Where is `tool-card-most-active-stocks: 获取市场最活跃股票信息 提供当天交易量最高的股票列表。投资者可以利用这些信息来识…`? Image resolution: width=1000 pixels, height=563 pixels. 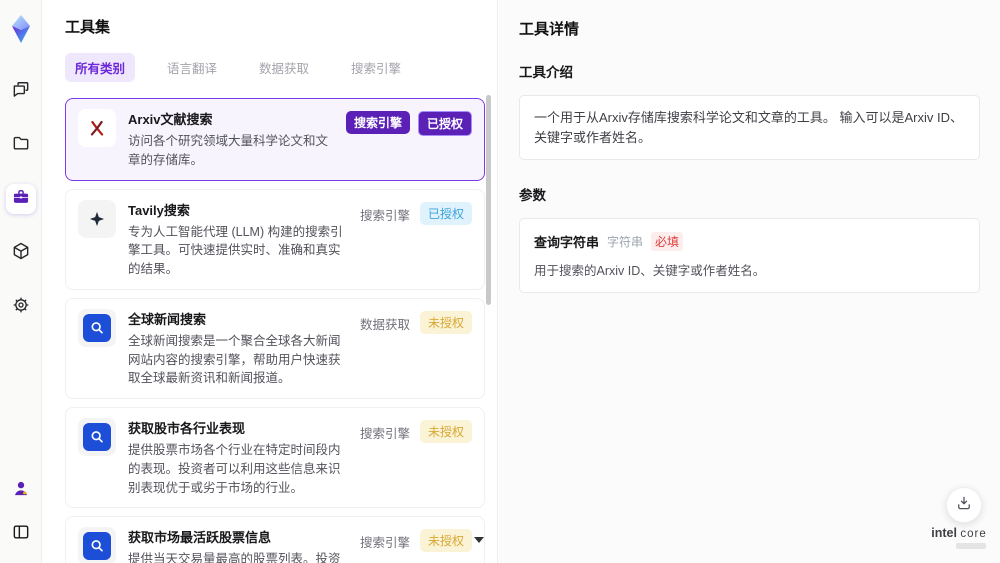
tool-card-most-active-stocks: 获取市场最活跃股票信息 提供当天交易量最高的股票列表。投资者可以利用这些信息来识… is located at coordinates (275, 539).